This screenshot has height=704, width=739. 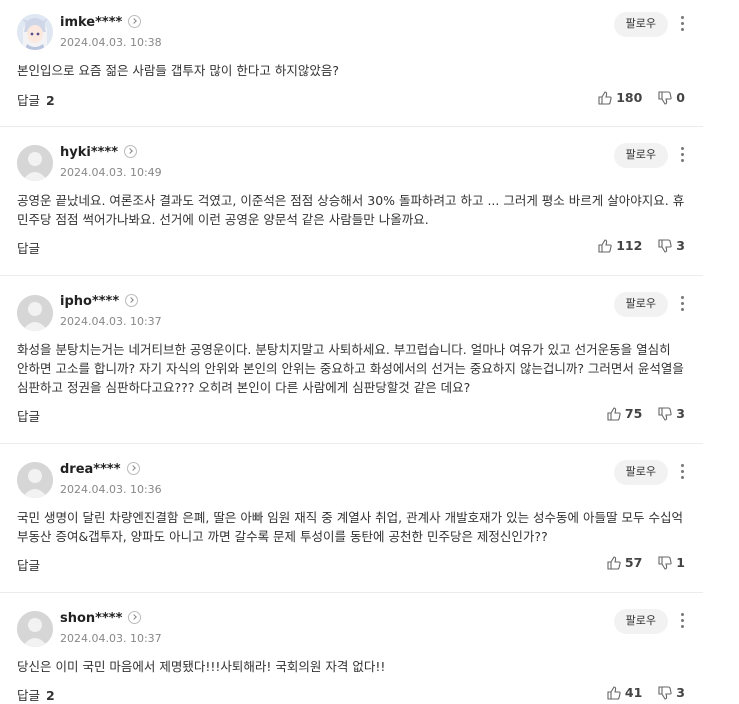 I want to click on username: ipho****, so click(x=99, y=301).